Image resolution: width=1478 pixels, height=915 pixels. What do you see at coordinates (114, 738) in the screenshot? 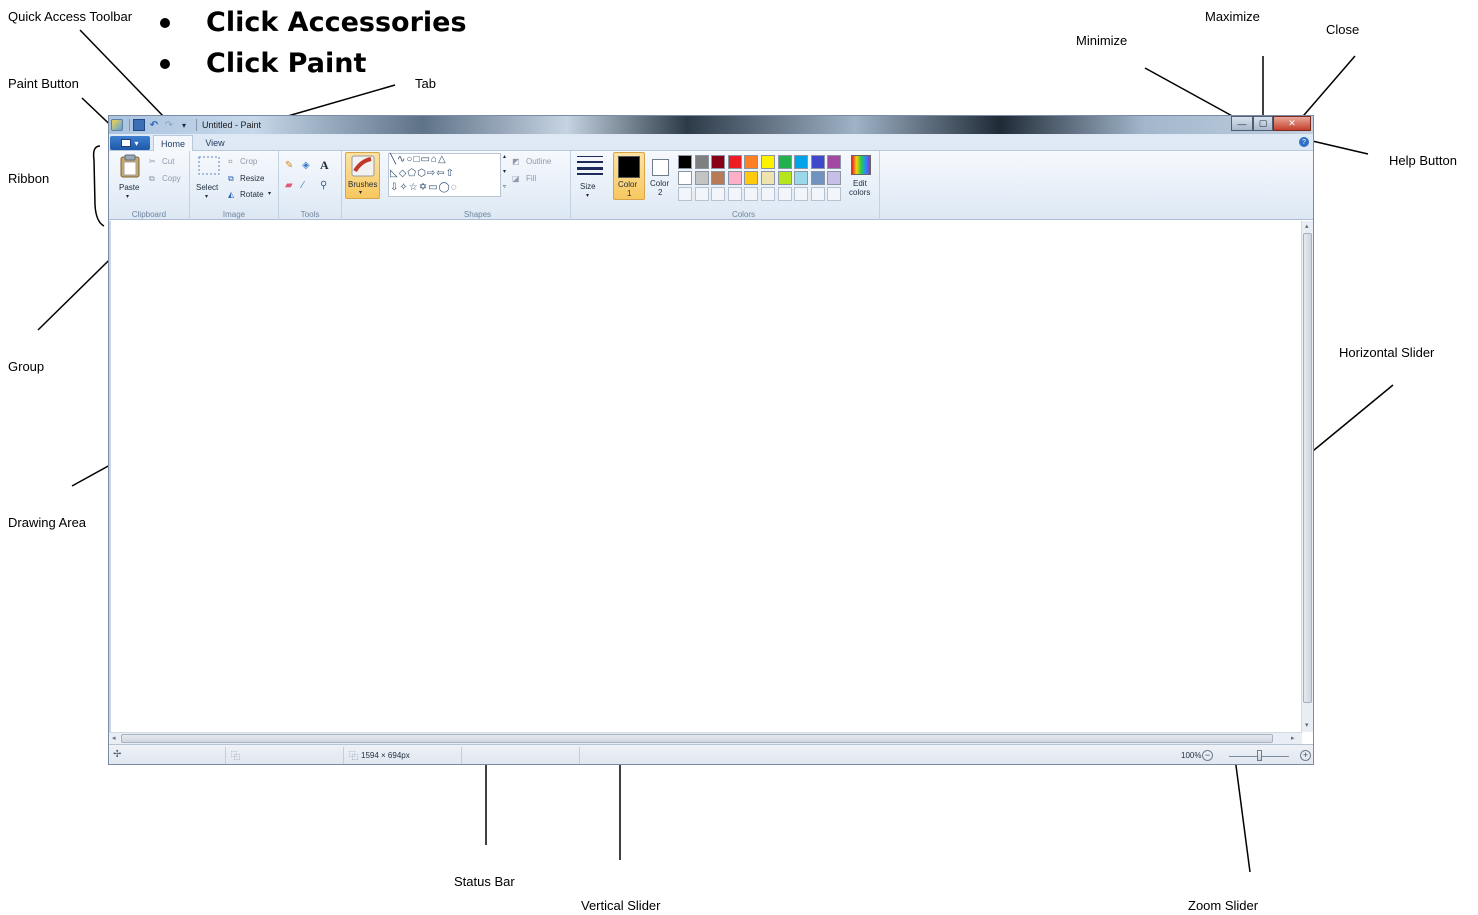
I see `scroll-left-icon: ◂` at bounding box center [114, 738].